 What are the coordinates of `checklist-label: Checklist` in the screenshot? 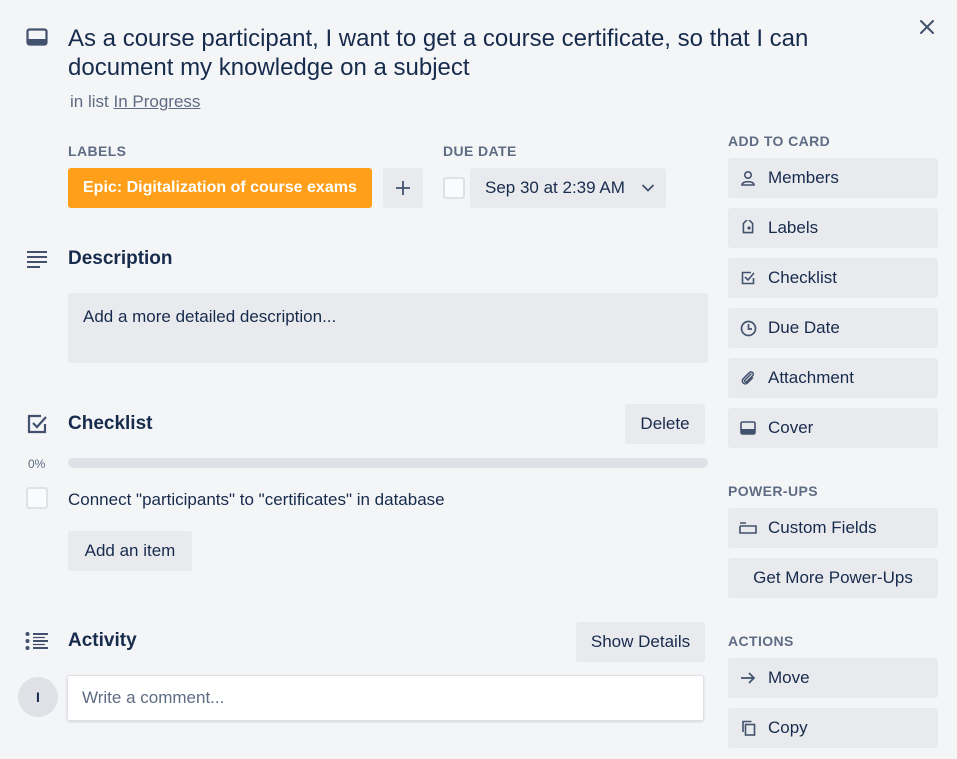 It's located at (802, 277).